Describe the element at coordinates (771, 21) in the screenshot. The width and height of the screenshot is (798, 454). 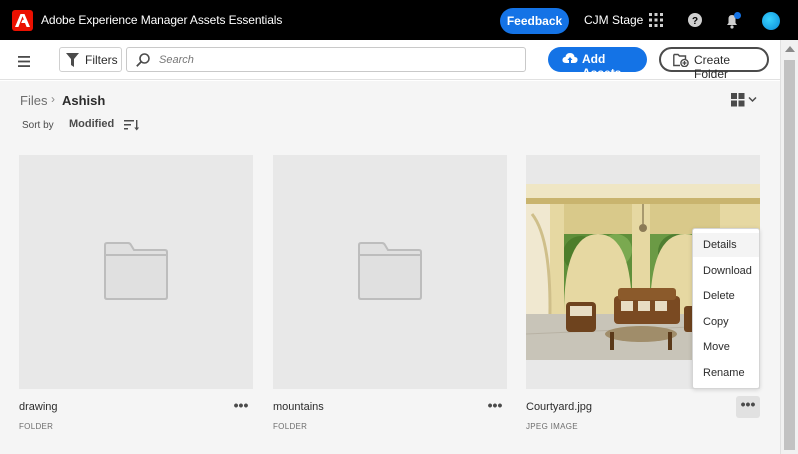
I see `avatar` at that location.